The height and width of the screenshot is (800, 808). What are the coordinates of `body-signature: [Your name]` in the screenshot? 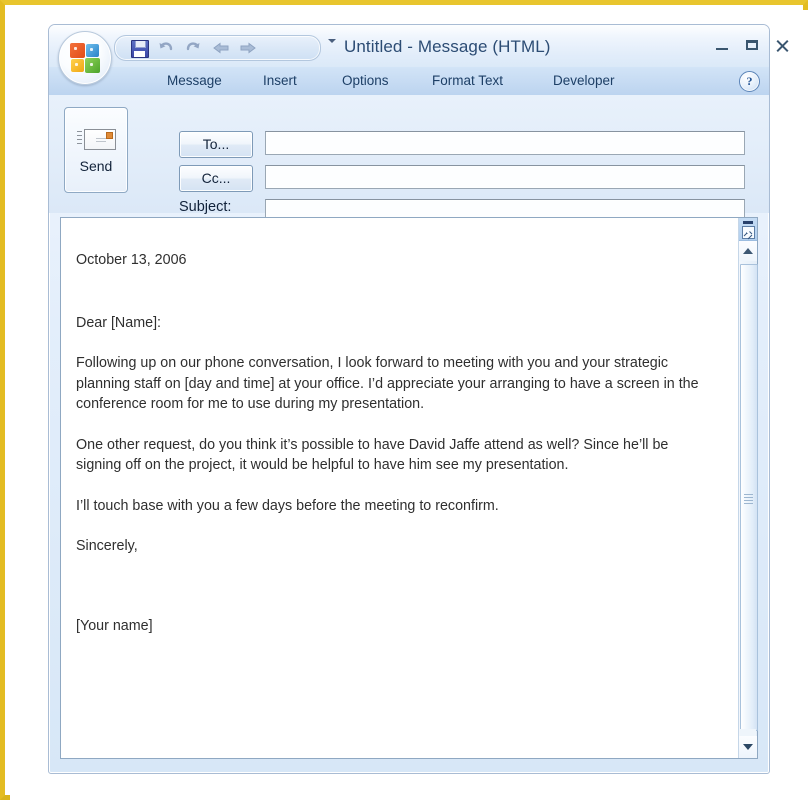 It's located at (114, 625).